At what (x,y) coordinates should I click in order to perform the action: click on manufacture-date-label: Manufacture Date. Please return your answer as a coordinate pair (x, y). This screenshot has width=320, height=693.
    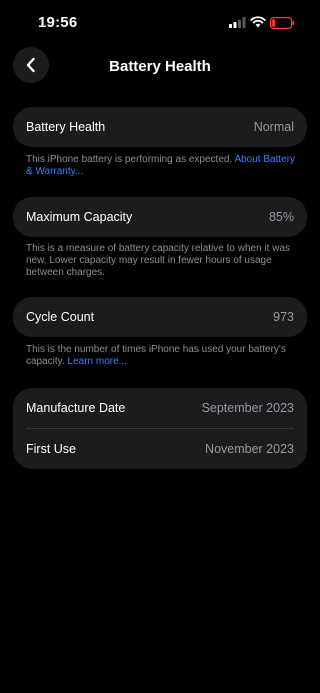
    Looking at the image, I should click on (76, 408).